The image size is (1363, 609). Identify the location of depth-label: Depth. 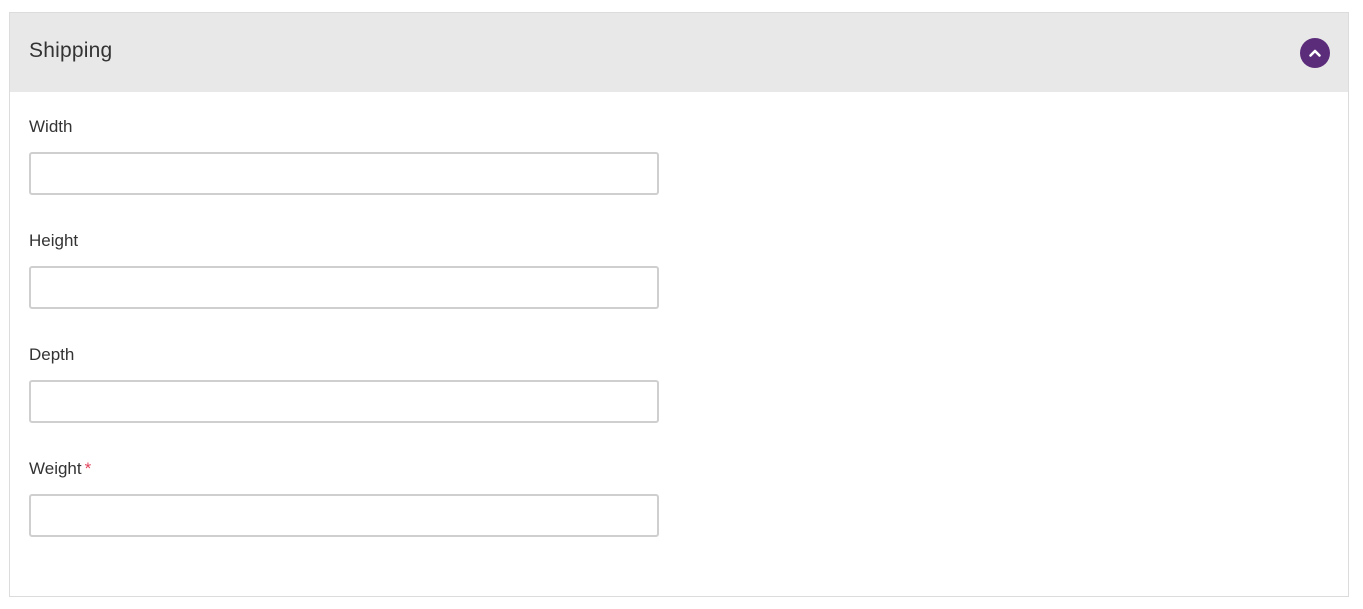
(52, 354).